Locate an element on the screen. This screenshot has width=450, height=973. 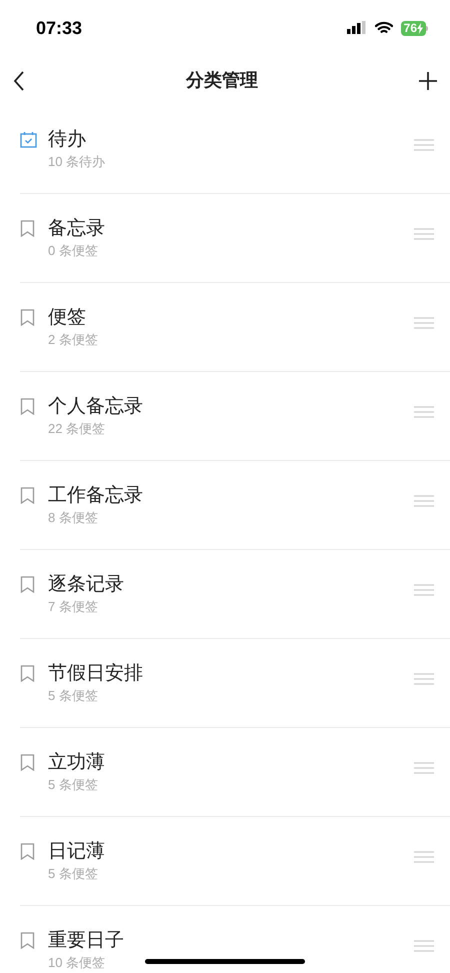
category-count: 2 条便签 is located at coordinates (73, 340).